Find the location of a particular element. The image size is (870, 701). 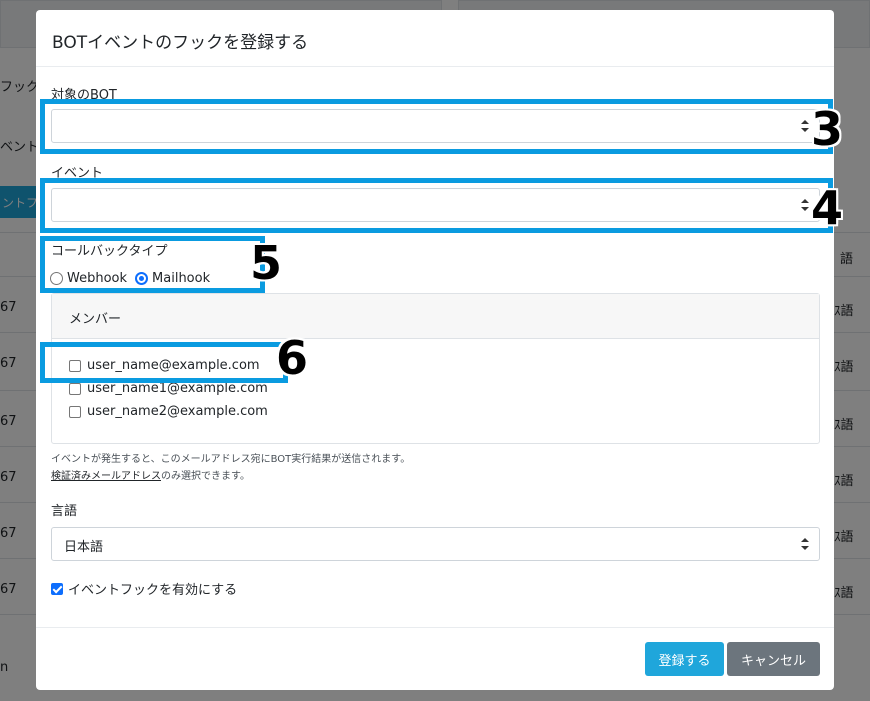

annotation-number-4: 4 is located at coordinates (827, 208).